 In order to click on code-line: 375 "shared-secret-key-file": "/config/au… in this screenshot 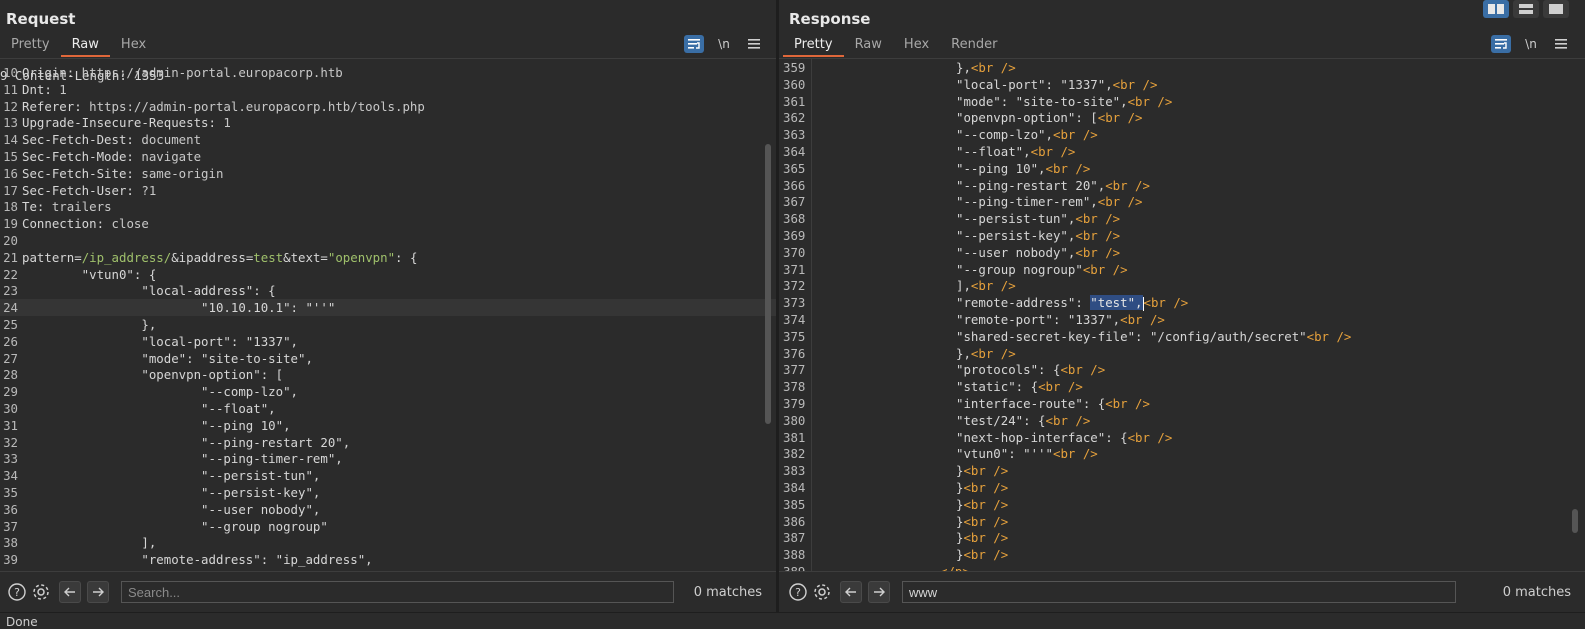, I will do `click(1182, 336)`.